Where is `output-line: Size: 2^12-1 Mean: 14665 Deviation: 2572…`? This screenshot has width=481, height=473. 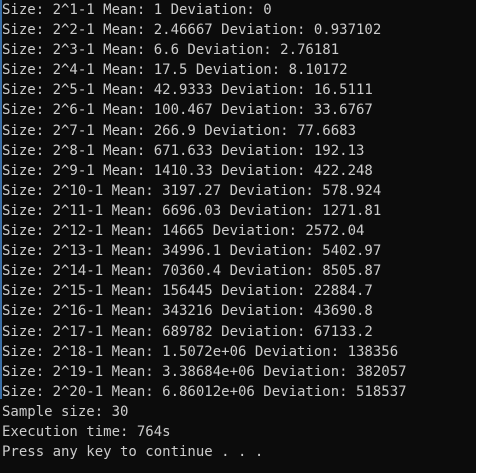
output-line: Size: 2^12-1 Mean: 14665 Deviation: 2572… is located at coordinates (183, 231).